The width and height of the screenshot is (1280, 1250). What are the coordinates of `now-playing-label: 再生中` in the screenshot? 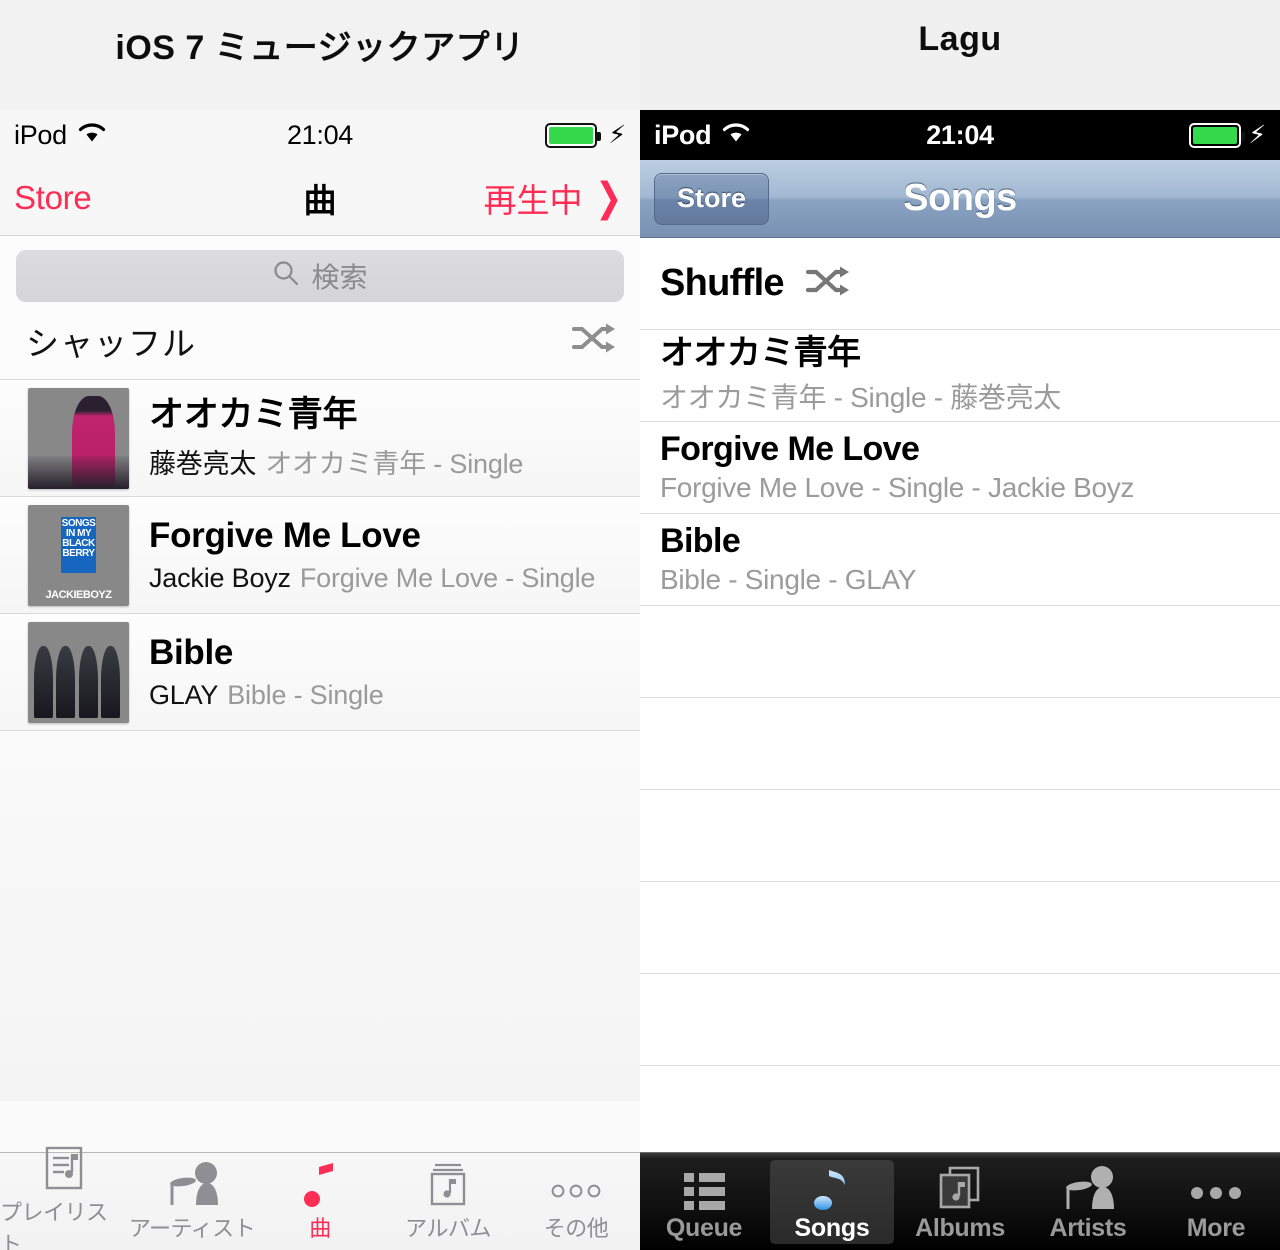 It's located at (533, 200).